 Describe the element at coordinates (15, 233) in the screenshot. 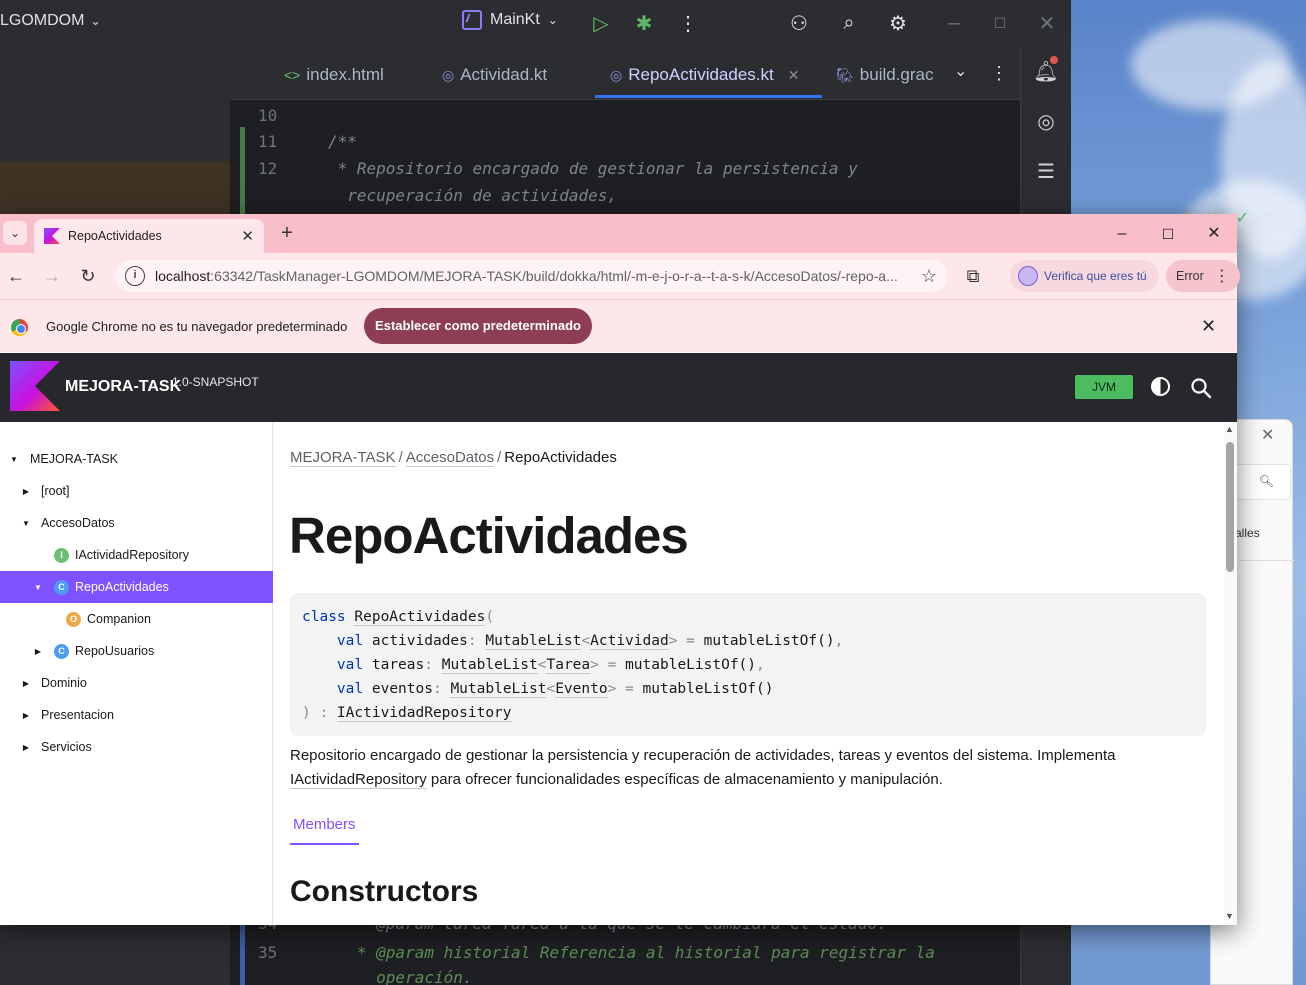

I see `tab-search-chevron-icon: ⌄` at that location.